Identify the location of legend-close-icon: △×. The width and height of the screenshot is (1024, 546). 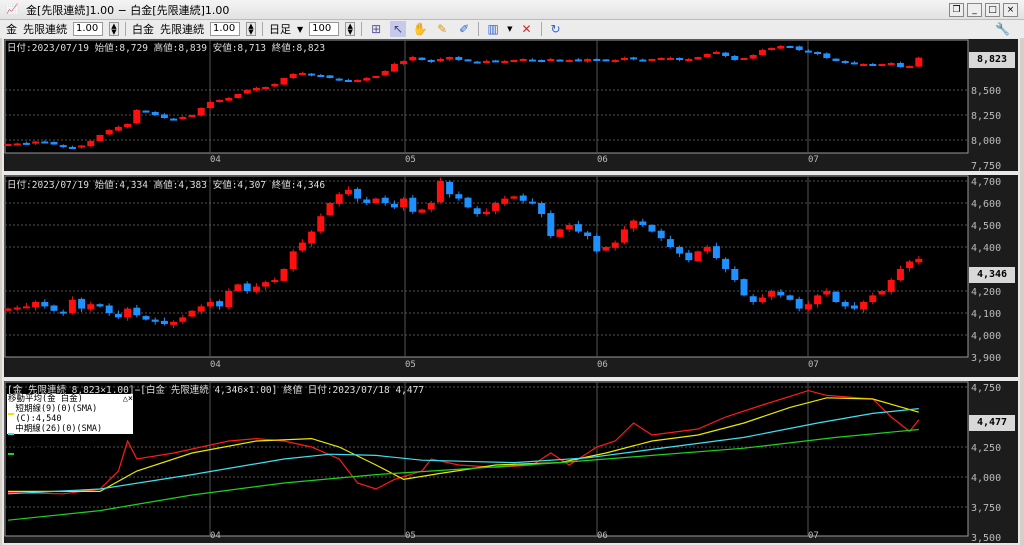
(128, 399).